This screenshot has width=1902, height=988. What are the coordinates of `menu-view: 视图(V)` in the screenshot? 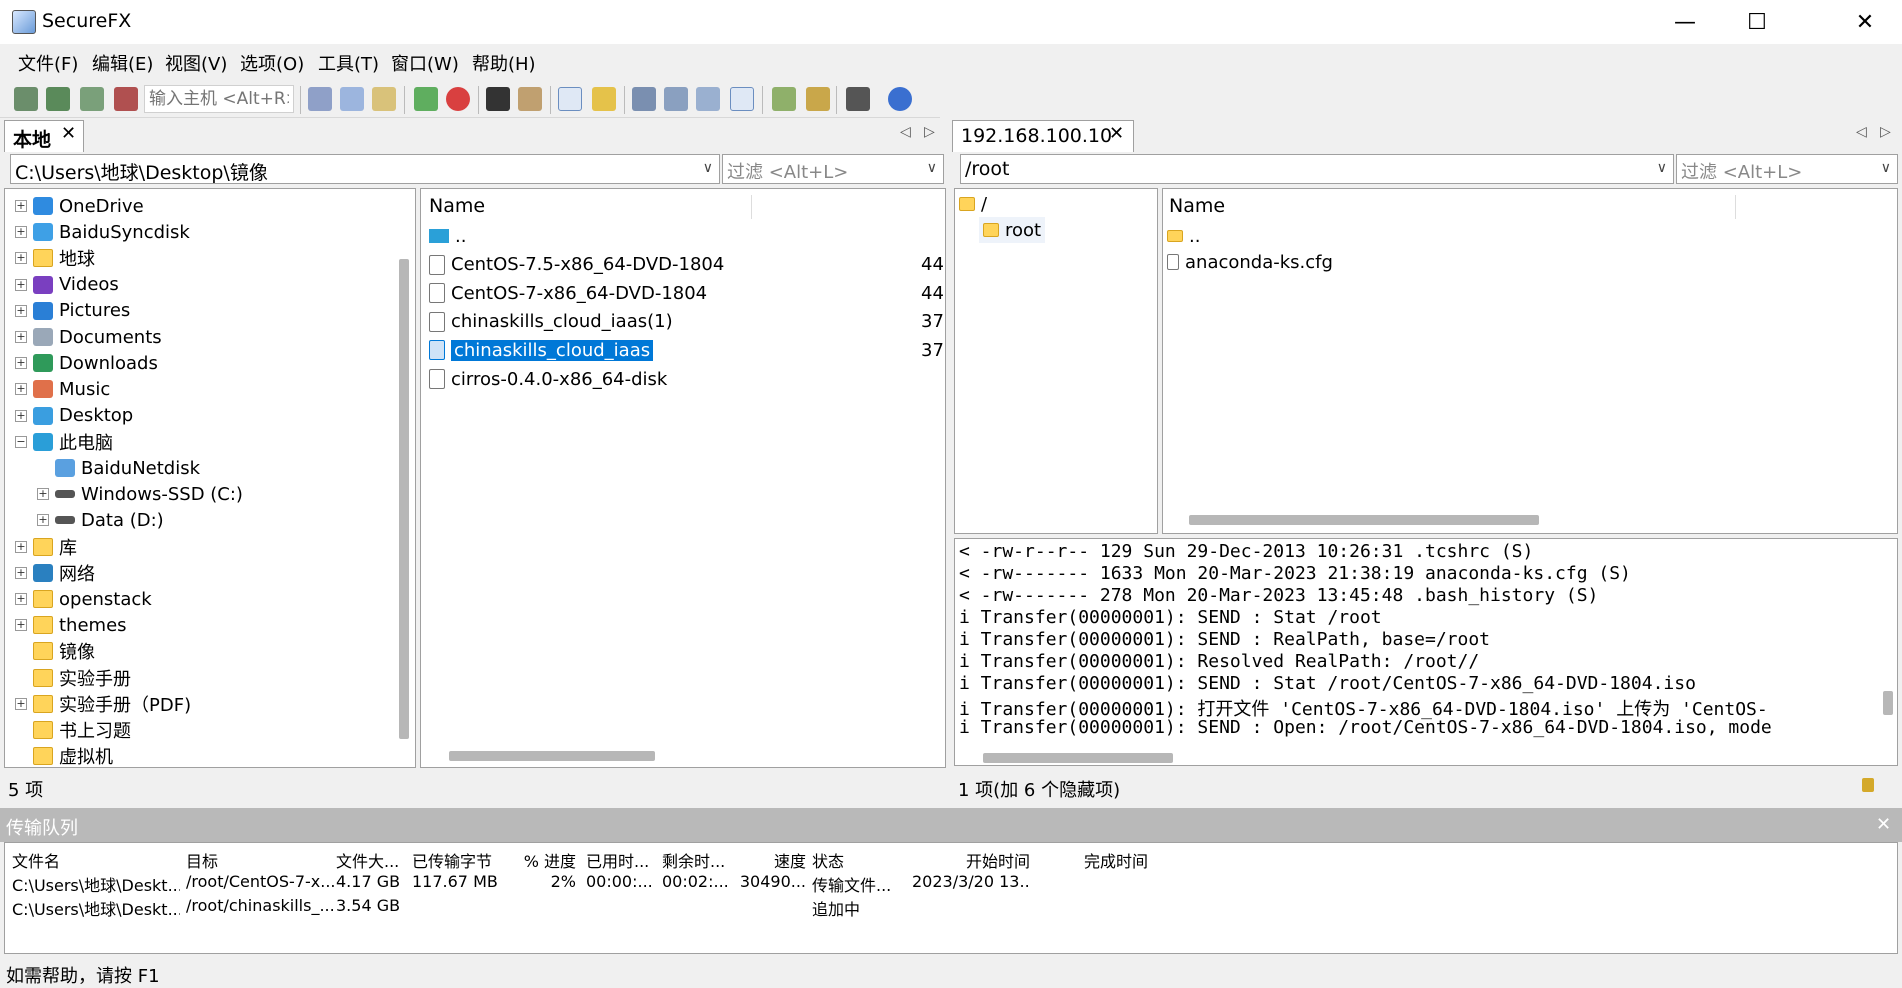 It's located at (196, 63).